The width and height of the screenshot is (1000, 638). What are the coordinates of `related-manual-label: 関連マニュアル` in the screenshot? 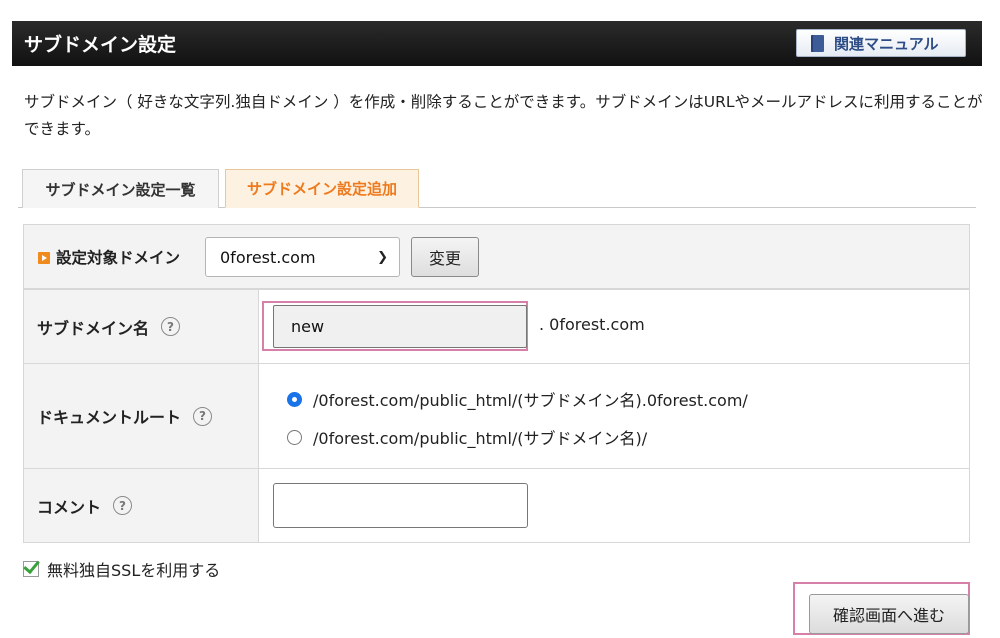 It's located at (886, 43).